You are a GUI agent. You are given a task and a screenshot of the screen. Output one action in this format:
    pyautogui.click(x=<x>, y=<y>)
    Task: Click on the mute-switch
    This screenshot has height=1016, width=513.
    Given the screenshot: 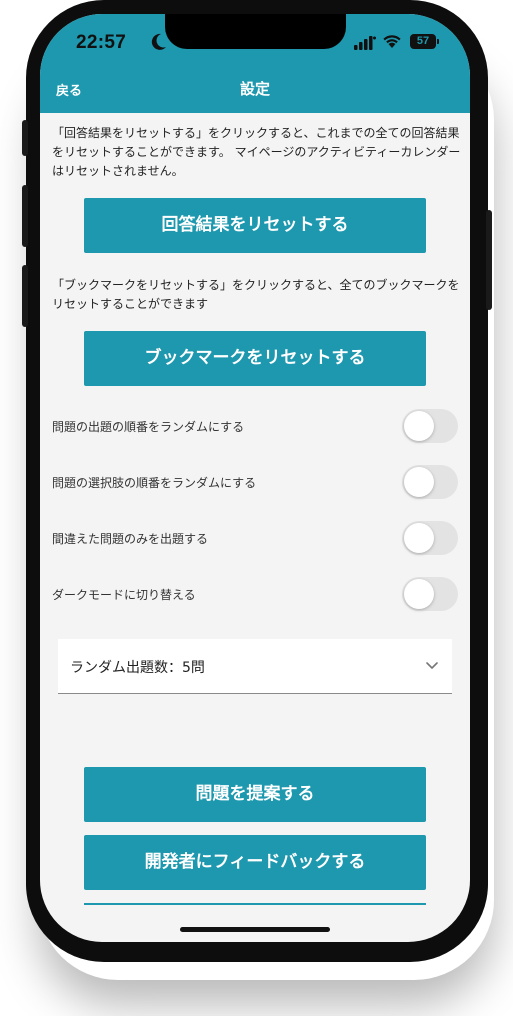 What is the action you would take?
    pyautogui.click(x=25, y=138)
    